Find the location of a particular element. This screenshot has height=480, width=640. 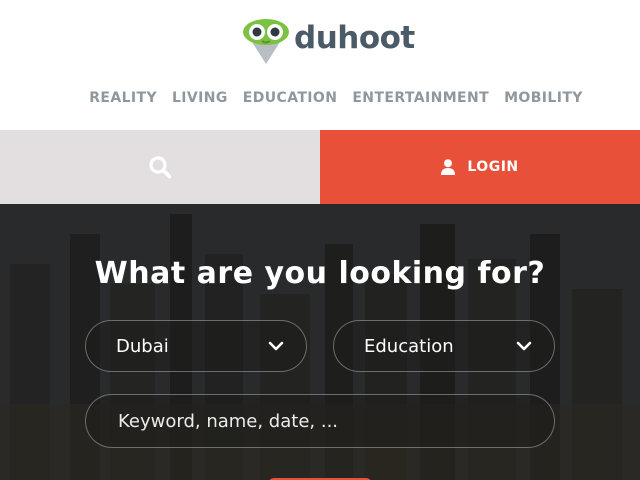

nav-item-education: EDUCATION is located at coordinates (290, 99).